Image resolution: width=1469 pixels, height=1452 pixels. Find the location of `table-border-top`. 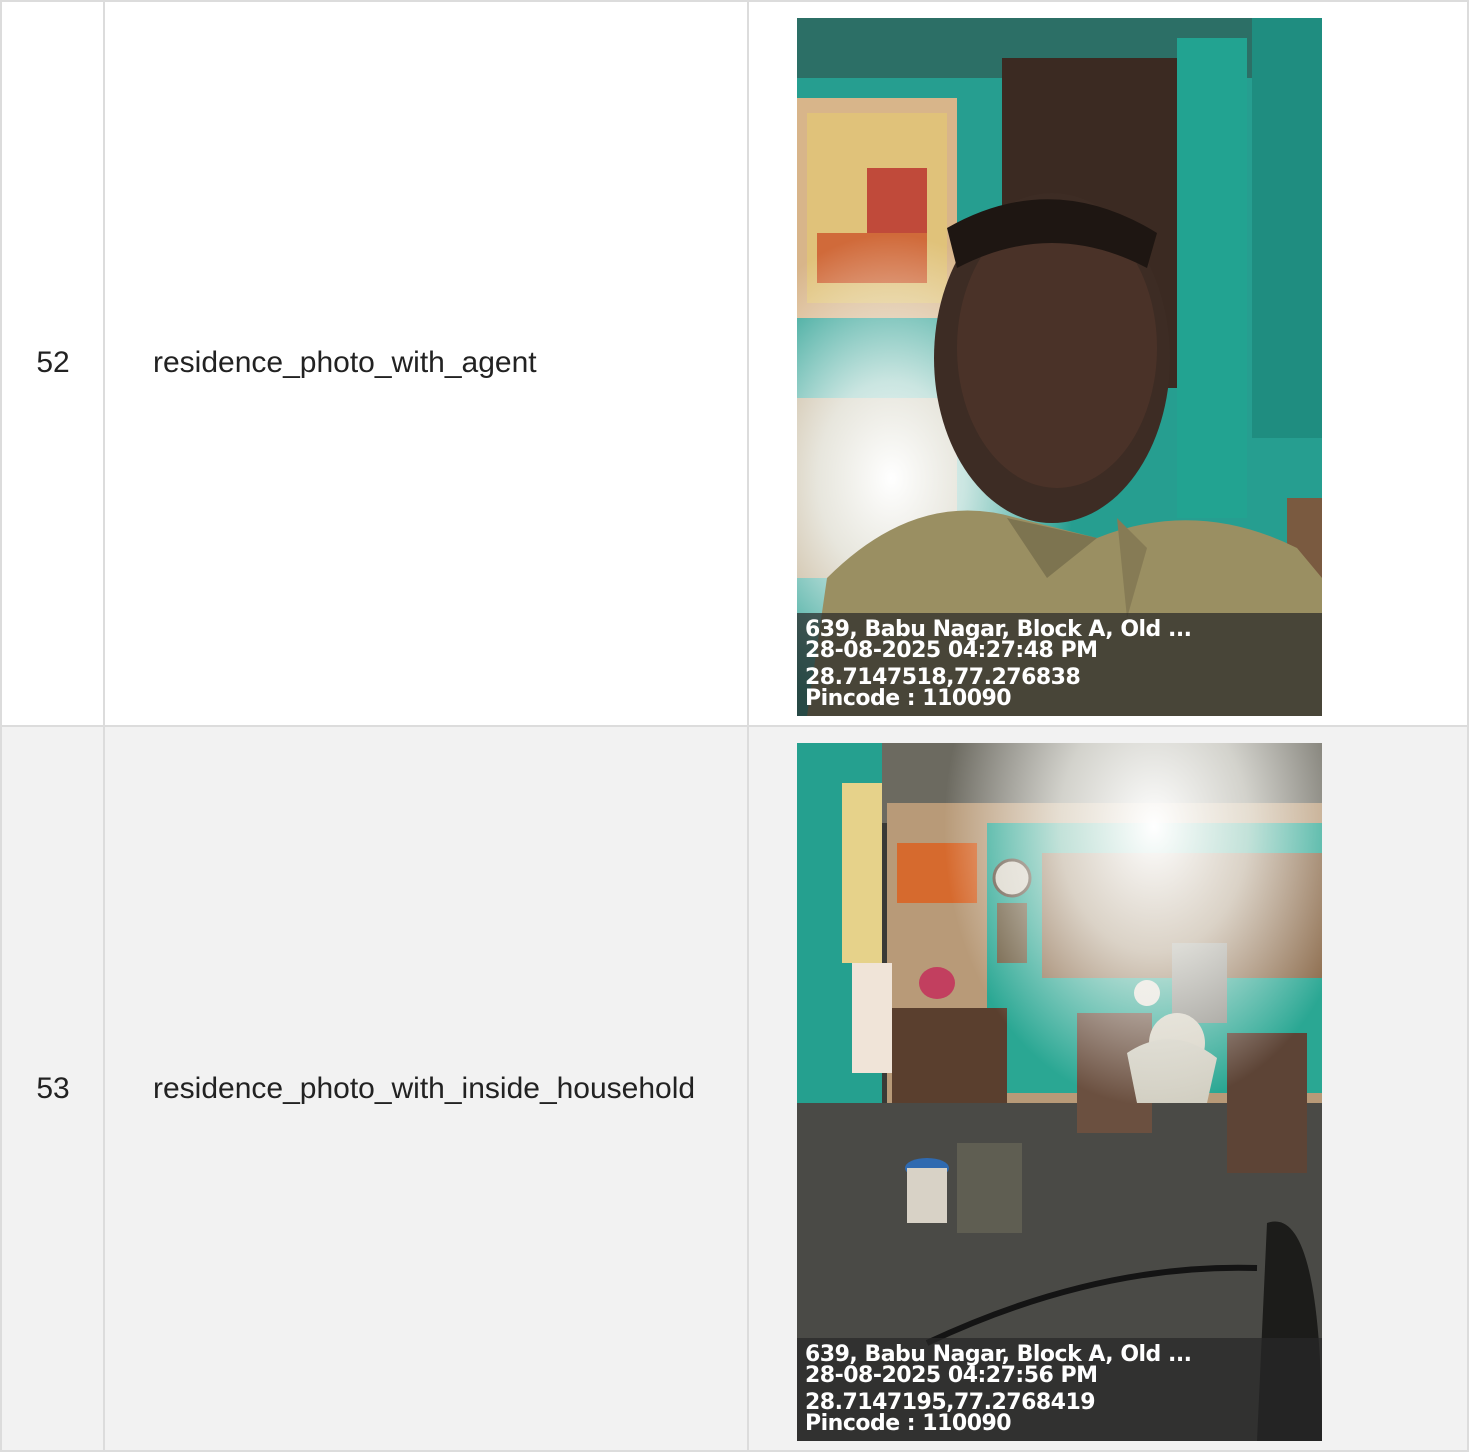

table-border-top is located at coordinates (734, 1).